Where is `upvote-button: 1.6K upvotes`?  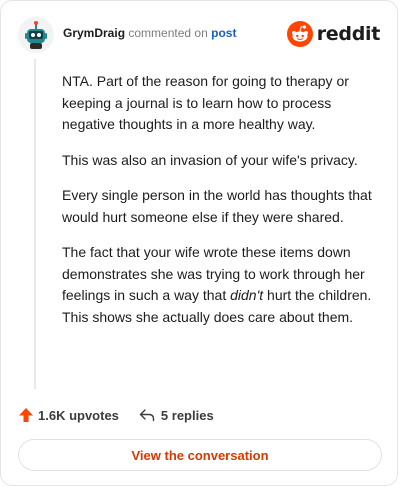 upvote-button: 1.6K upvotes is located at coordinates (68, 415).